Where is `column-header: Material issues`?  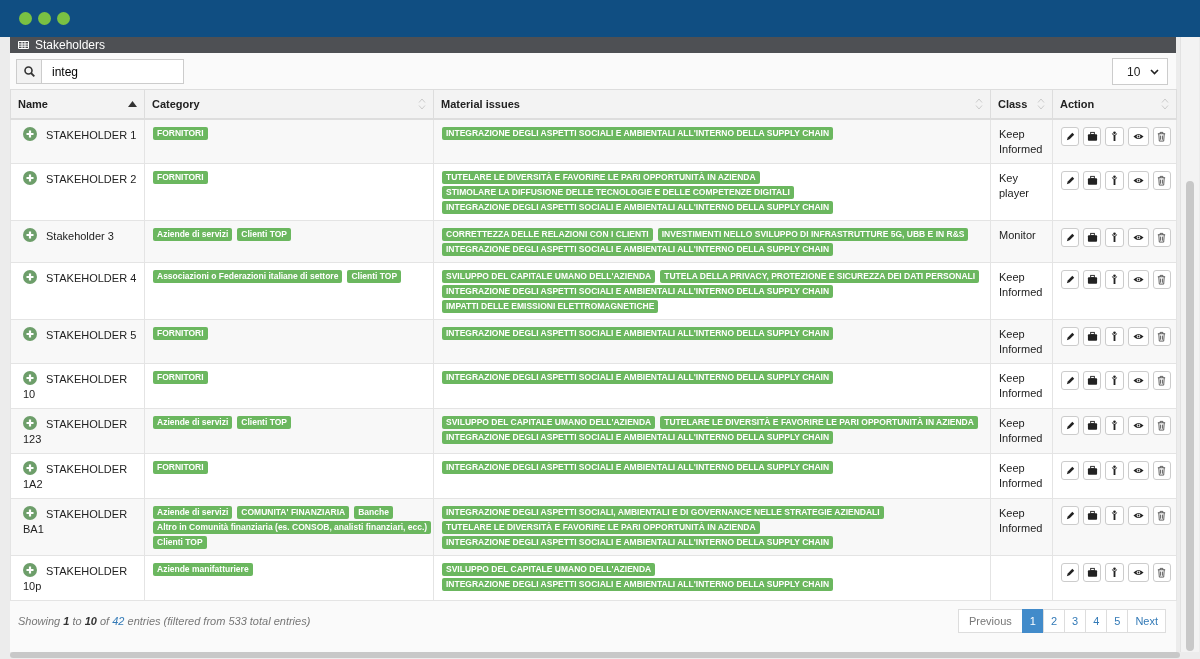 column-header: Material issues is located at coordinates (712, 104).